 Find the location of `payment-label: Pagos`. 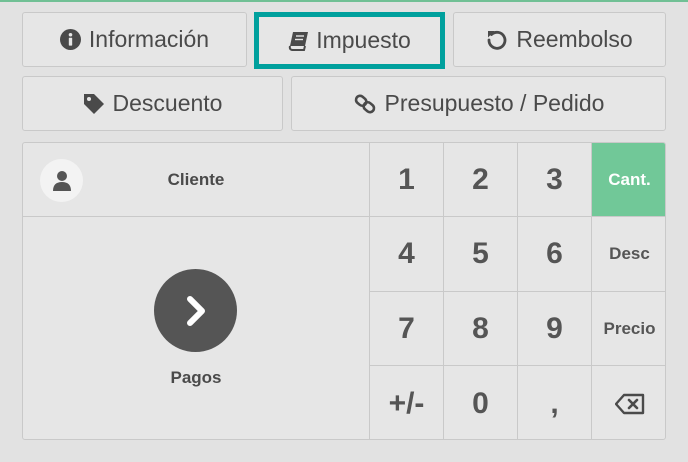

payment-label: Pagos is located at coordinates (196, 377).